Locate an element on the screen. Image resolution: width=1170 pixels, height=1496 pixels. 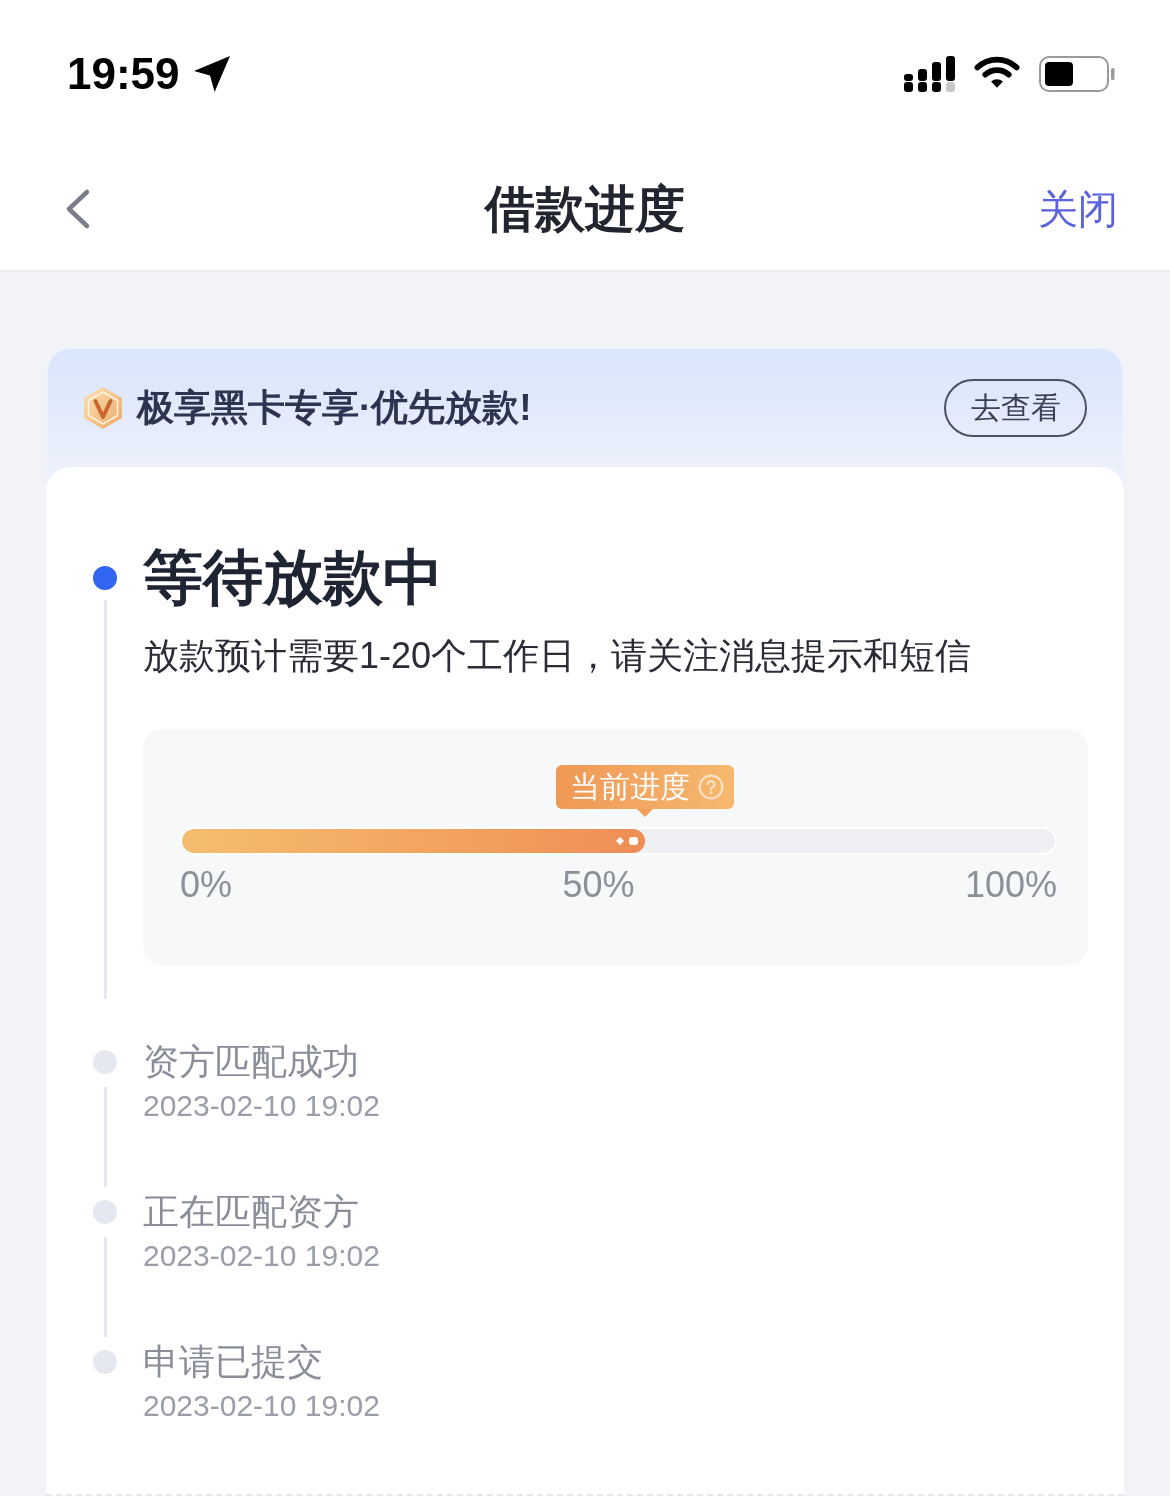
progress-scale-label: 50% is located at coordinates (598, 885).